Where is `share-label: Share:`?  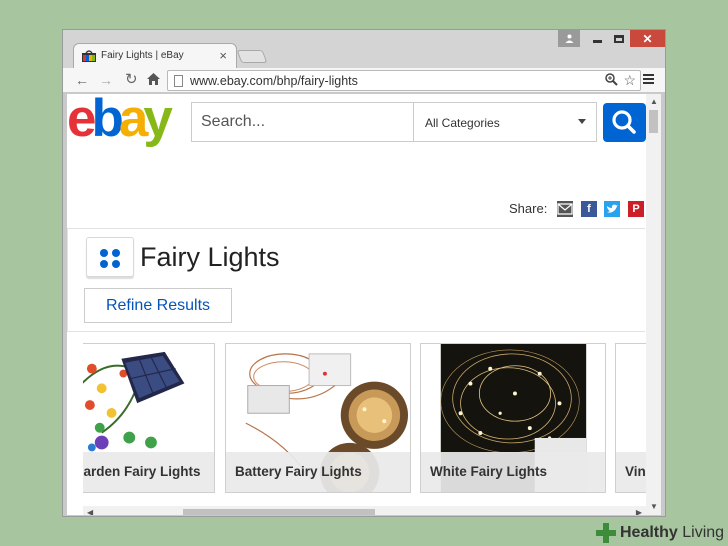
share-label: Share: is located at coordinates (528, 208).